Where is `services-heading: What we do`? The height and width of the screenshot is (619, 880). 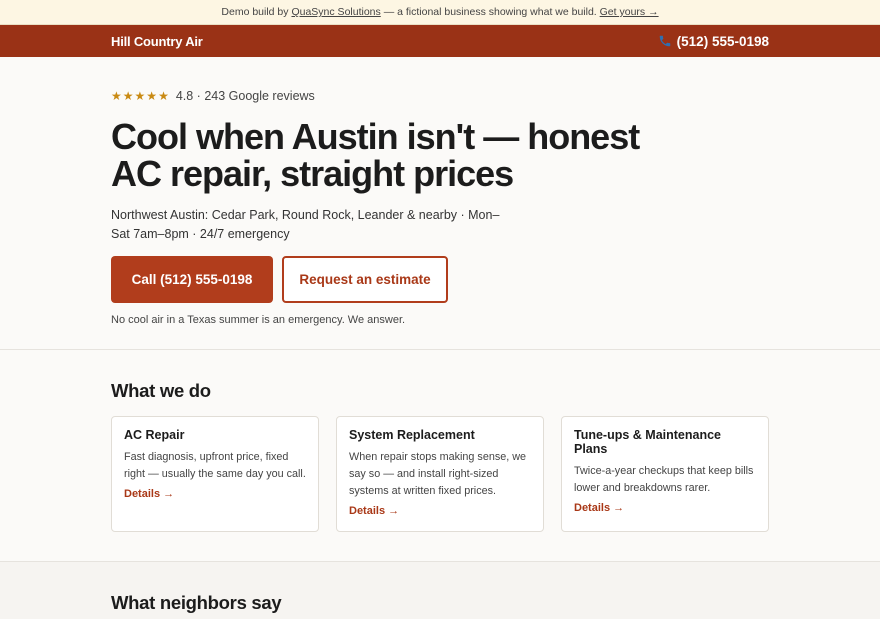
services-heading: What we do is located at coordinates (161, 390).